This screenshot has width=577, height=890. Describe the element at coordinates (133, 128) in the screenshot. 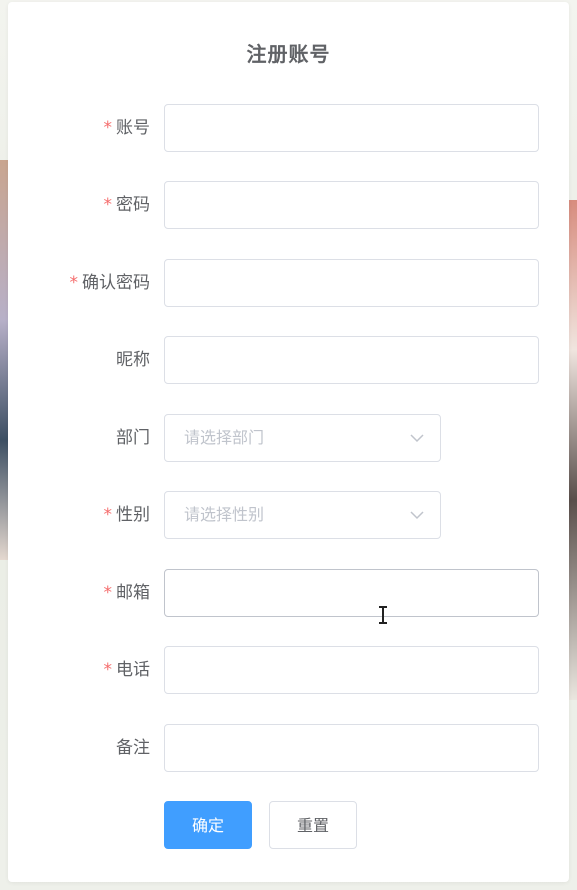

I see `label-text: 账号` at that location.